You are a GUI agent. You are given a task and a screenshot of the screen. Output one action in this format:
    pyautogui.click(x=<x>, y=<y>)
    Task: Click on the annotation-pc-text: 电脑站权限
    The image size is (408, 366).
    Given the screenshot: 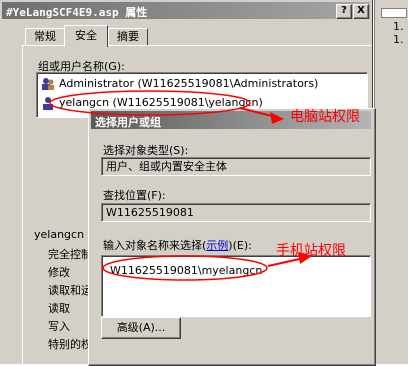 What is the action you would take?
    pyautogui.click(x=325, y=117)
    